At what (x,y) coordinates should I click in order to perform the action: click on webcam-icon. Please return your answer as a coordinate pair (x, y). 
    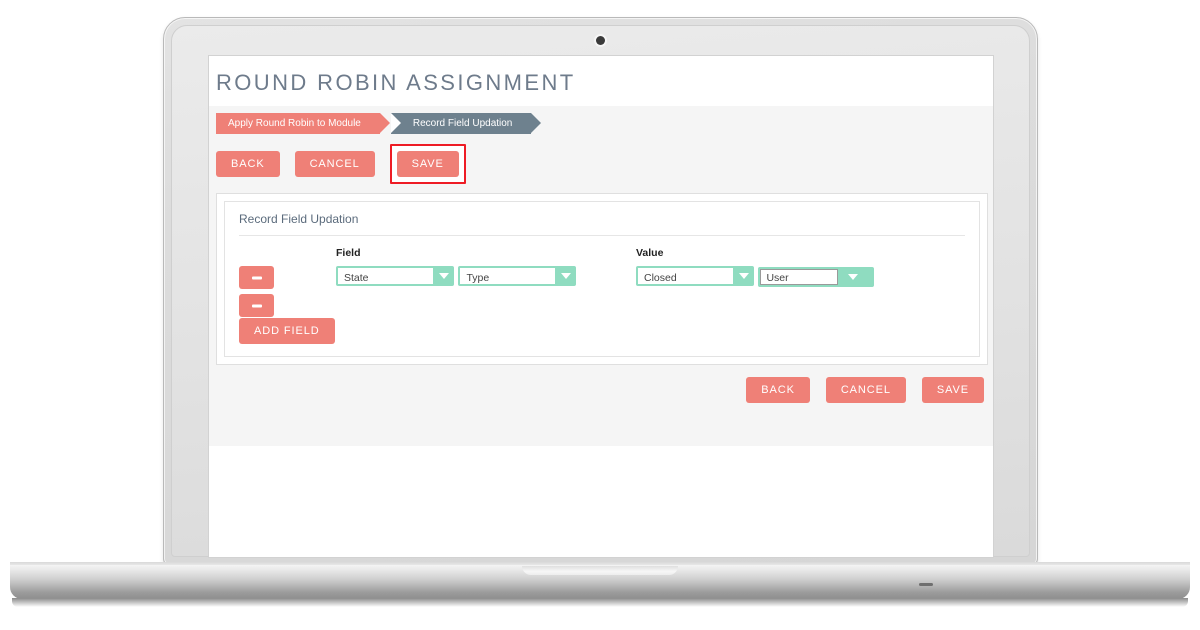
    Looking at the image, I should click on (600, 40).